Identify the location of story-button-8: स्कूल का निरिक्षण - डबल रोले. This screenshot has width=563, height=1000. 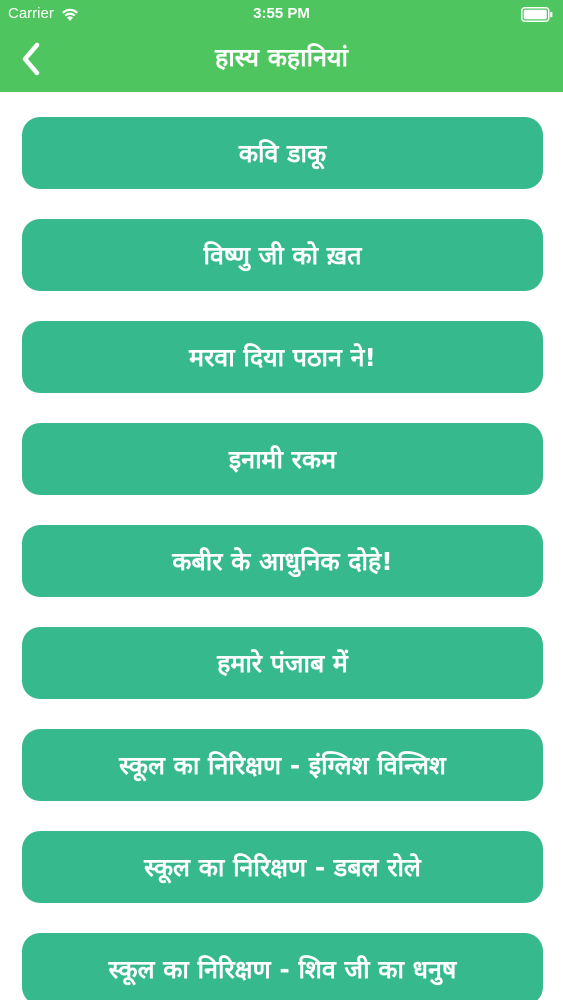
(282, 867).